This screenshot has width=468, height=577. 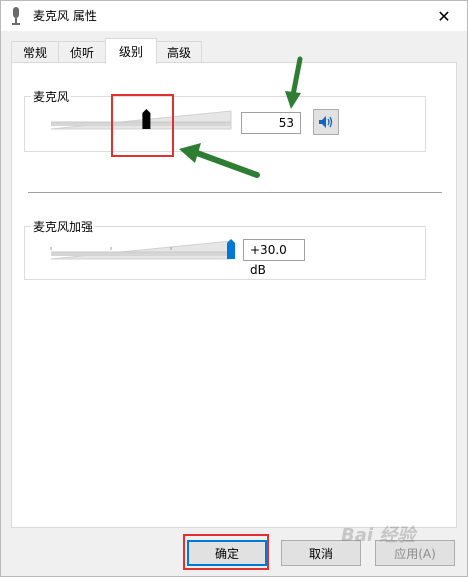 I want to click on microphone-boost-slider, so click(x=144, y=249).